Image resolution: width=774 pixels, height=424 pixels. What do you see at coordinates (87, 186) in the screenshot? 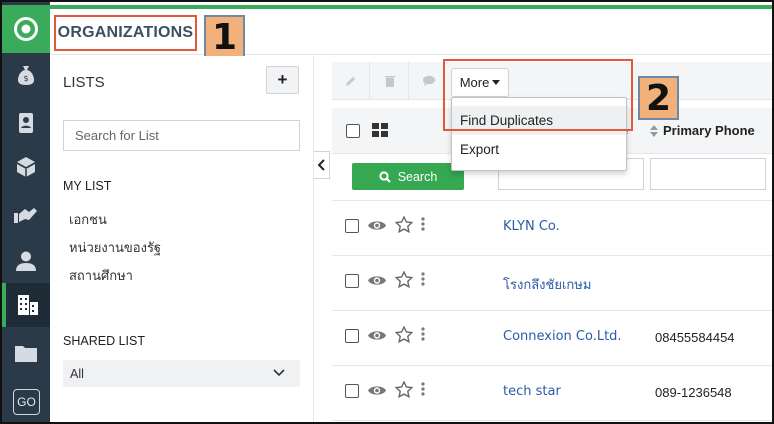
I see `my-list-label: MY LIST` at bounding box center [87, 186].